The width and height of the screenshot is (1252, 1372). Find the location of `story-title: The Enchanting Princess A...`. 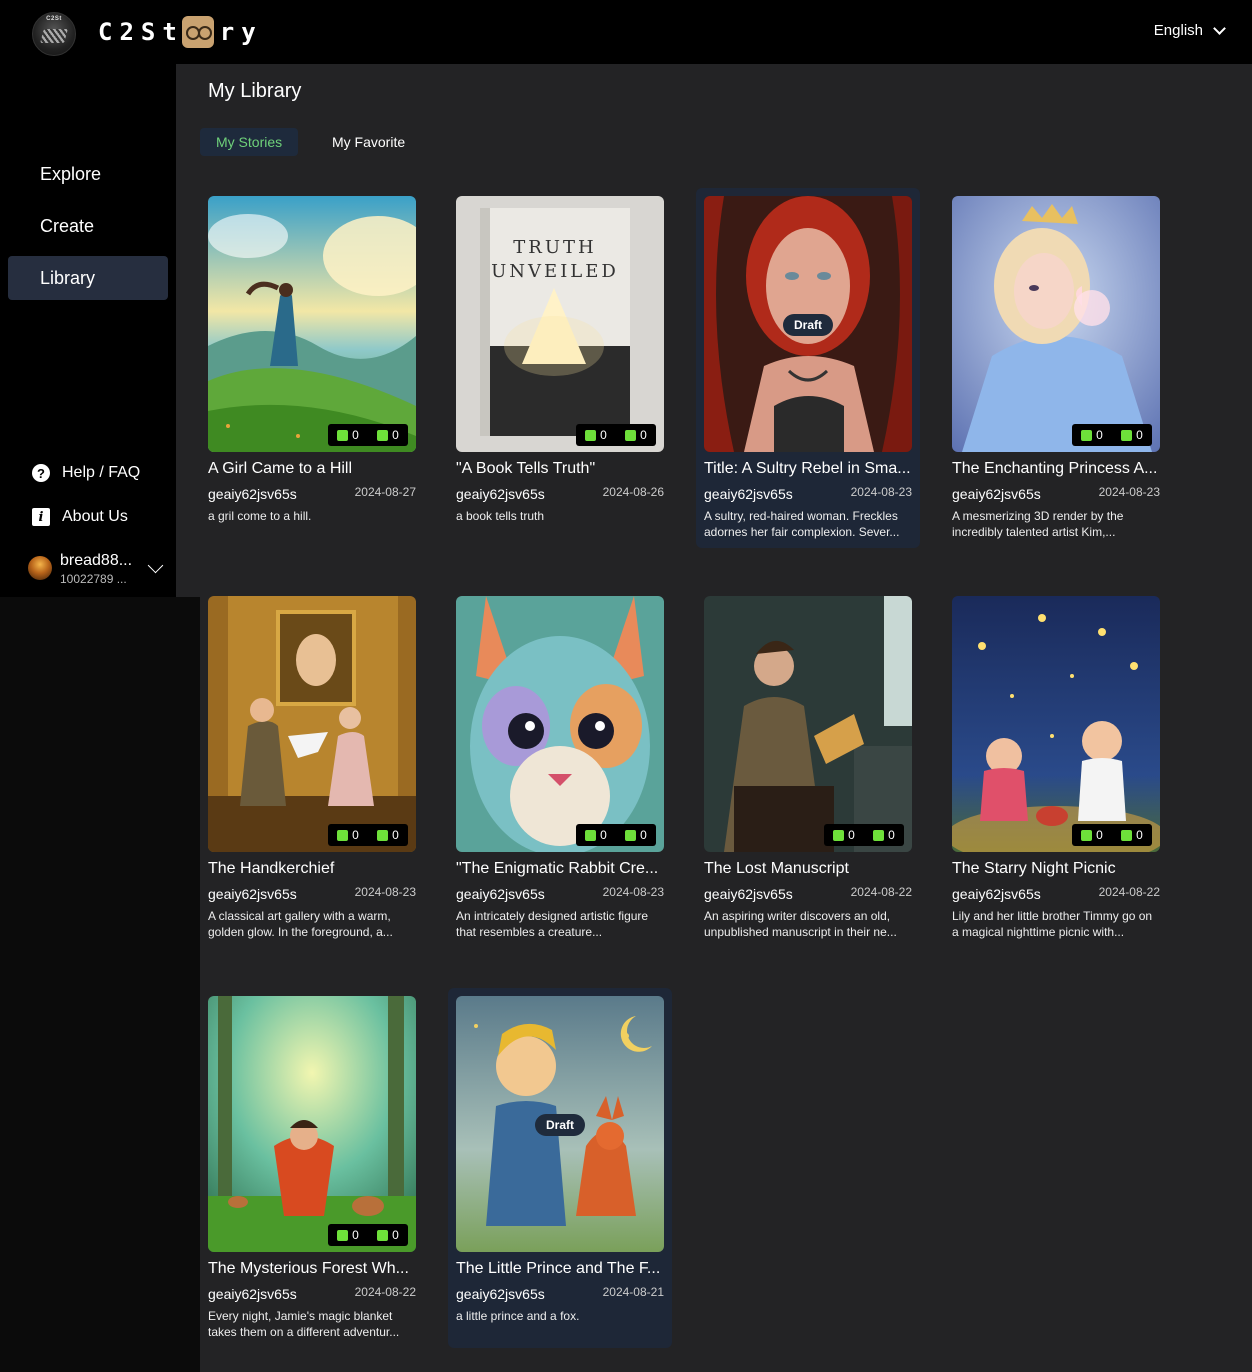

story-title: The Enchanting Princess A... is located at coordinates (1056, 469).